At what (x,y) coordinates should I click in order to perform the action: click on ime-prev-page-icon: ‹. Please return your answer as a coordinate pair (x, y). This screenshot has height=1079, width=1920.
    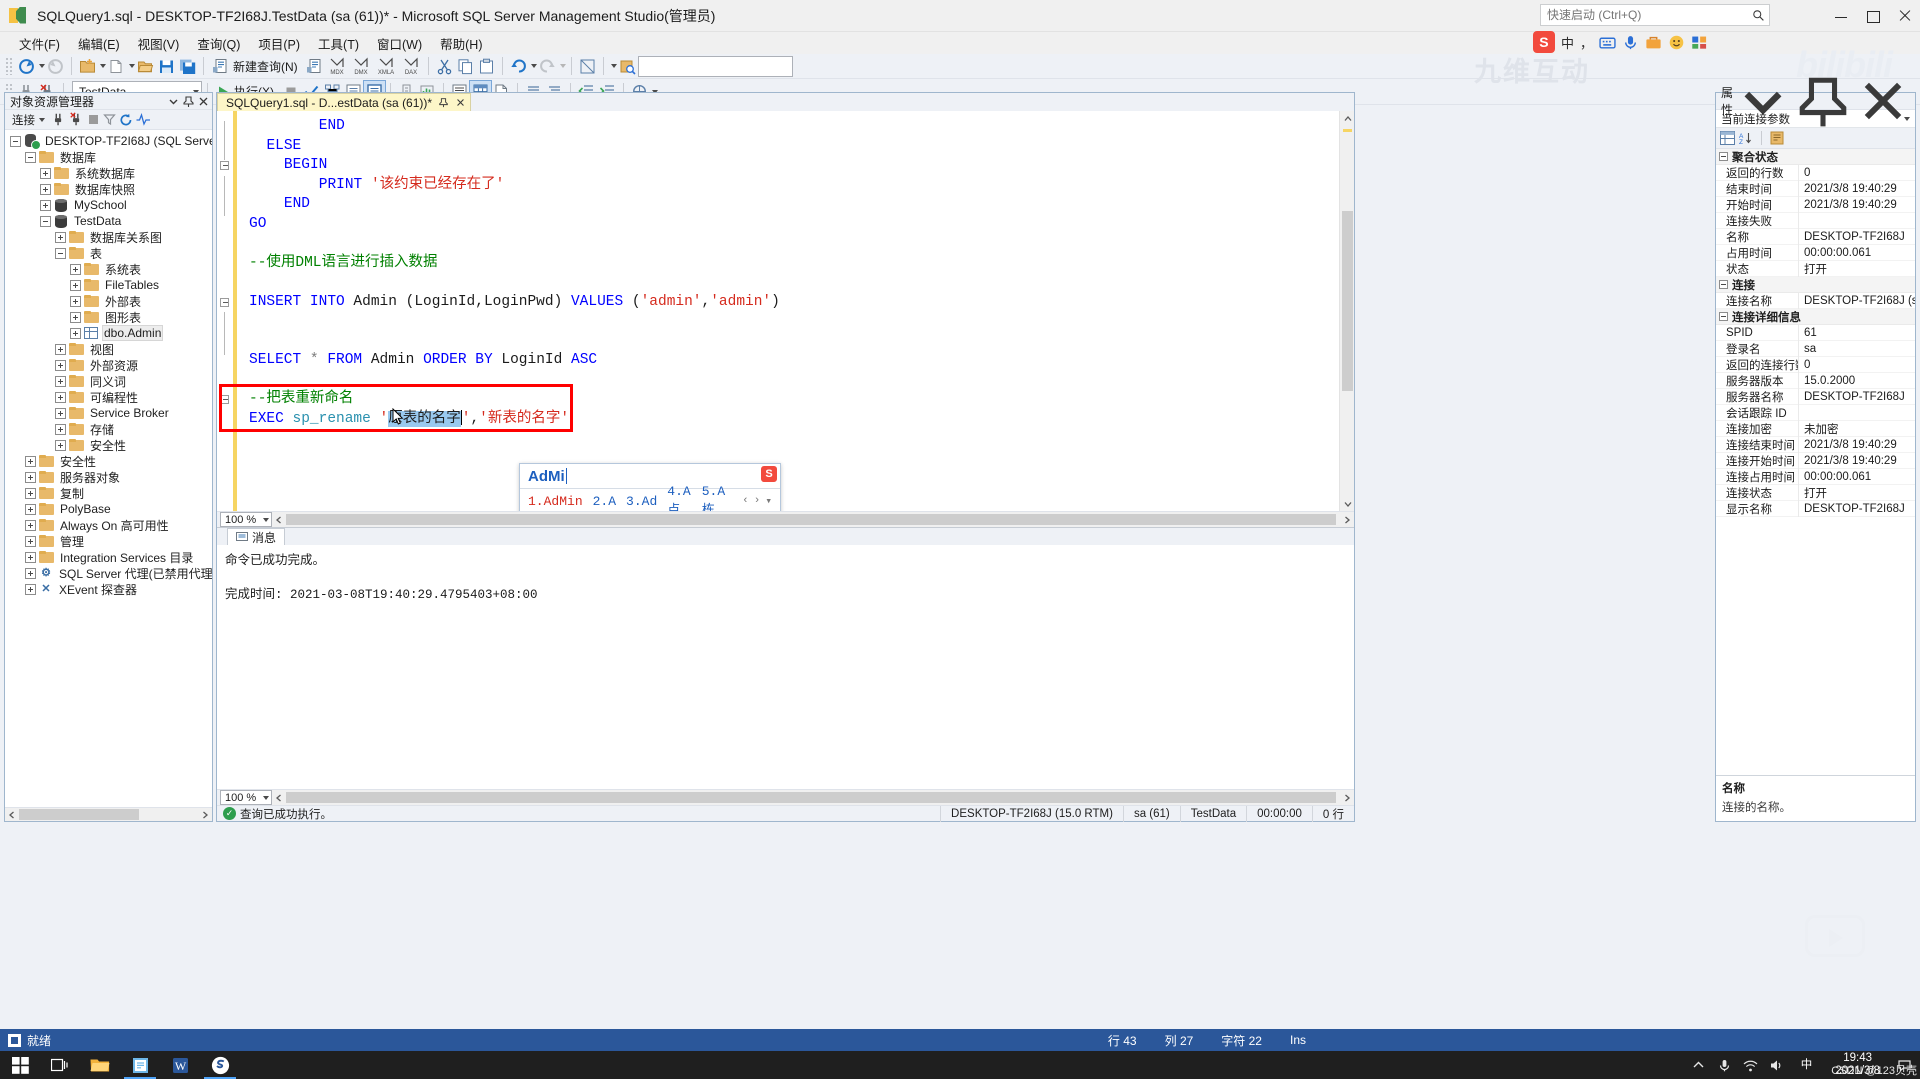
    Looking at the image, I should click on (745, 501).